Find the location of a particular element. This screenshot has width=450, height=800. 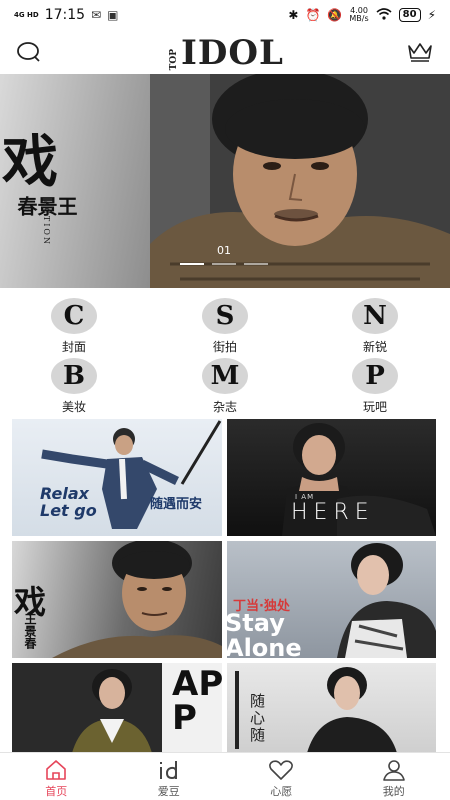

user-icon is located at coordinates (394, 770).